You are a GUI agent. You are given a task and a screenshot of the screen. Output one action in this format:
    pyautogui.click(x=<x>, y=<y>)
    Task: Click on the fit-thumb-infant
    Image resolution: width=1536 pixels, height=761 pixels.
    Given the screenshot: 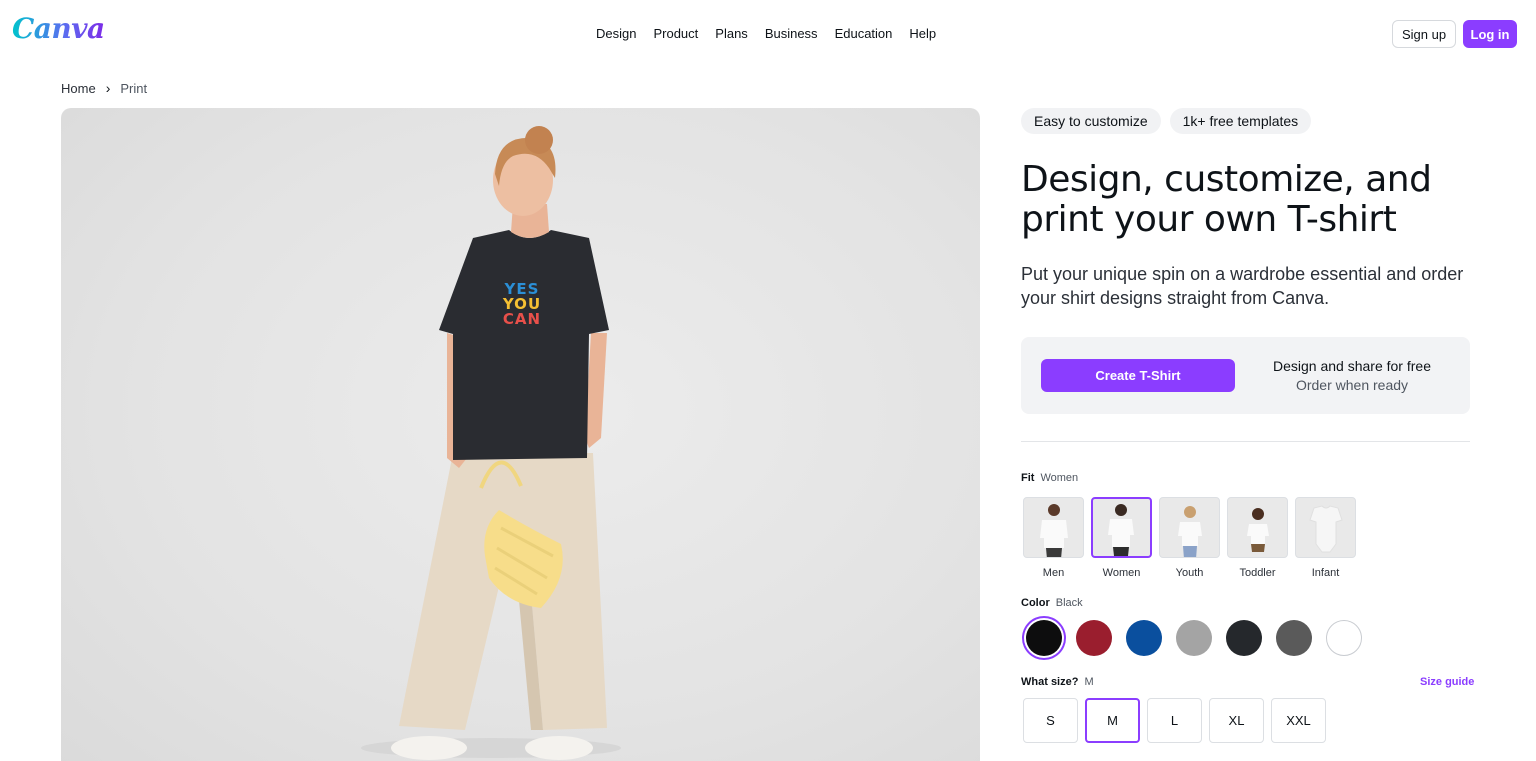 What is the action you would take?
    pyautogui.click(x=1325, y=527)
    